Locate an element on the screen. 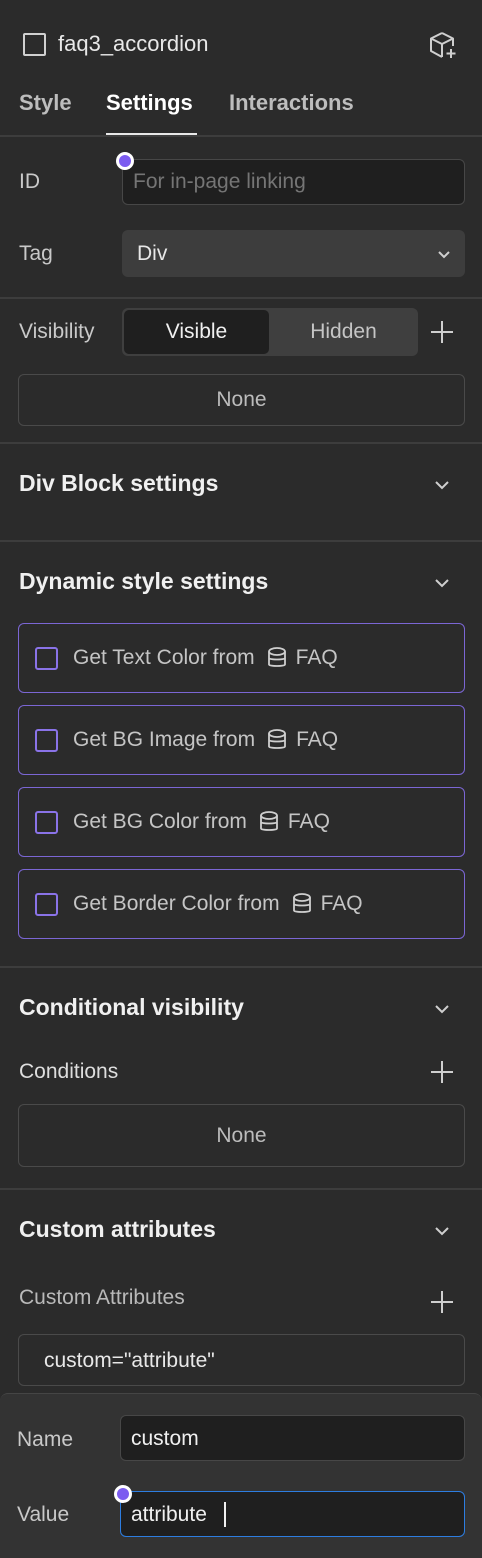 The width and height of the screenshot is (482, 1558). conditions-summary-text: None is located at coordinates (241, 1135).